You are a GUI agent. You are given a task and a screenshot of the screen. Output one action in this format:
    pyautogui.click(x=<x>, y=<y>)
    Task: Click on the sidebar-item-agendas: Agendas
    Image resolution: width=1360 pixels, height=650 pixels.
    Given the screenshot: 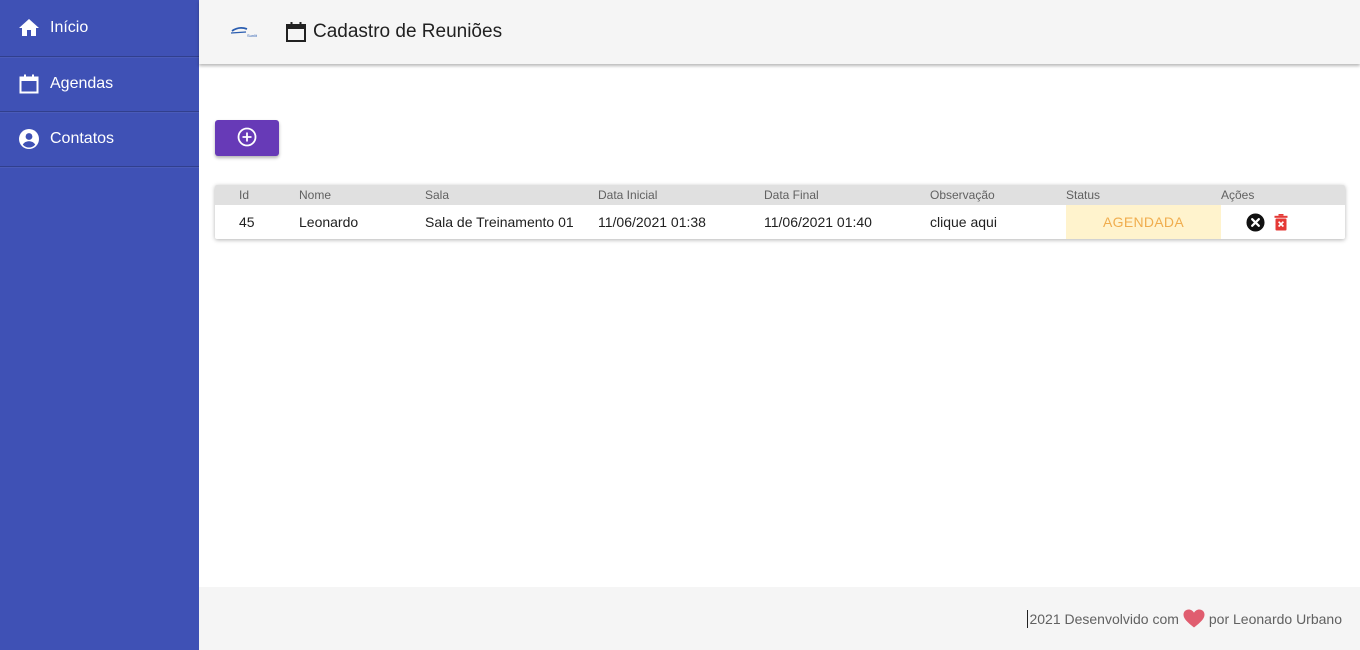 What is the action you would take?
    pyautogui.click(x=99, y=84)
    